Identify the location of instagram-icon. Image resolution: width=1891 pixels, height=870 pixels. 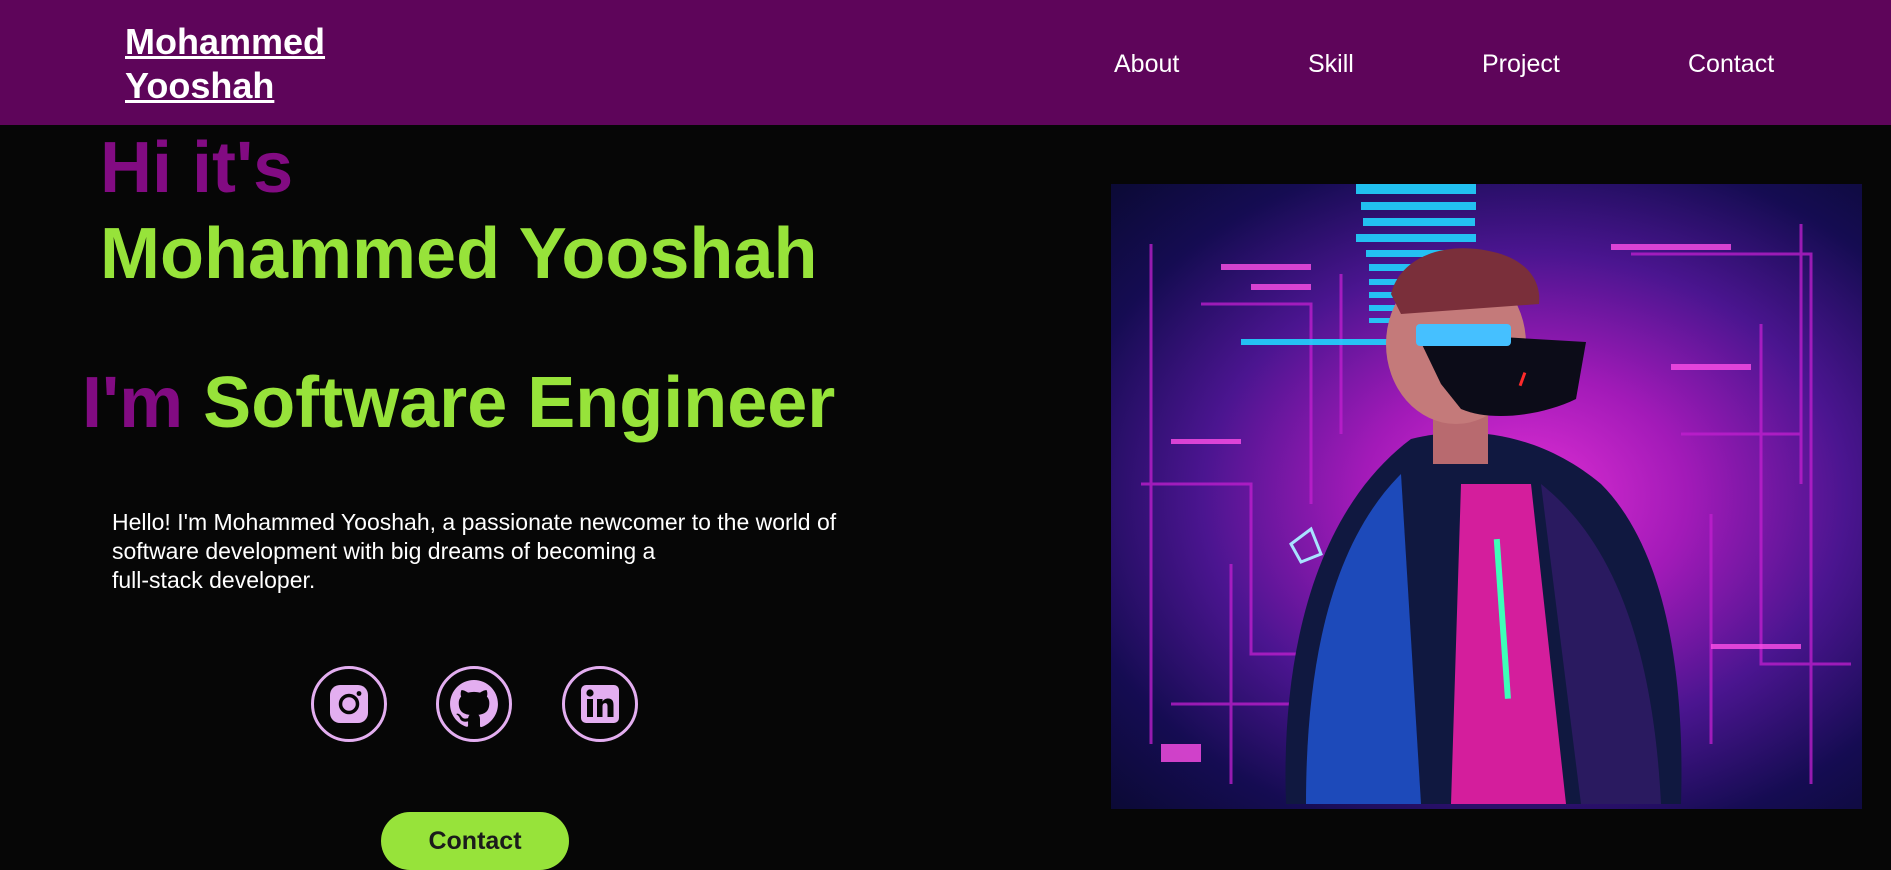
(349, 704).